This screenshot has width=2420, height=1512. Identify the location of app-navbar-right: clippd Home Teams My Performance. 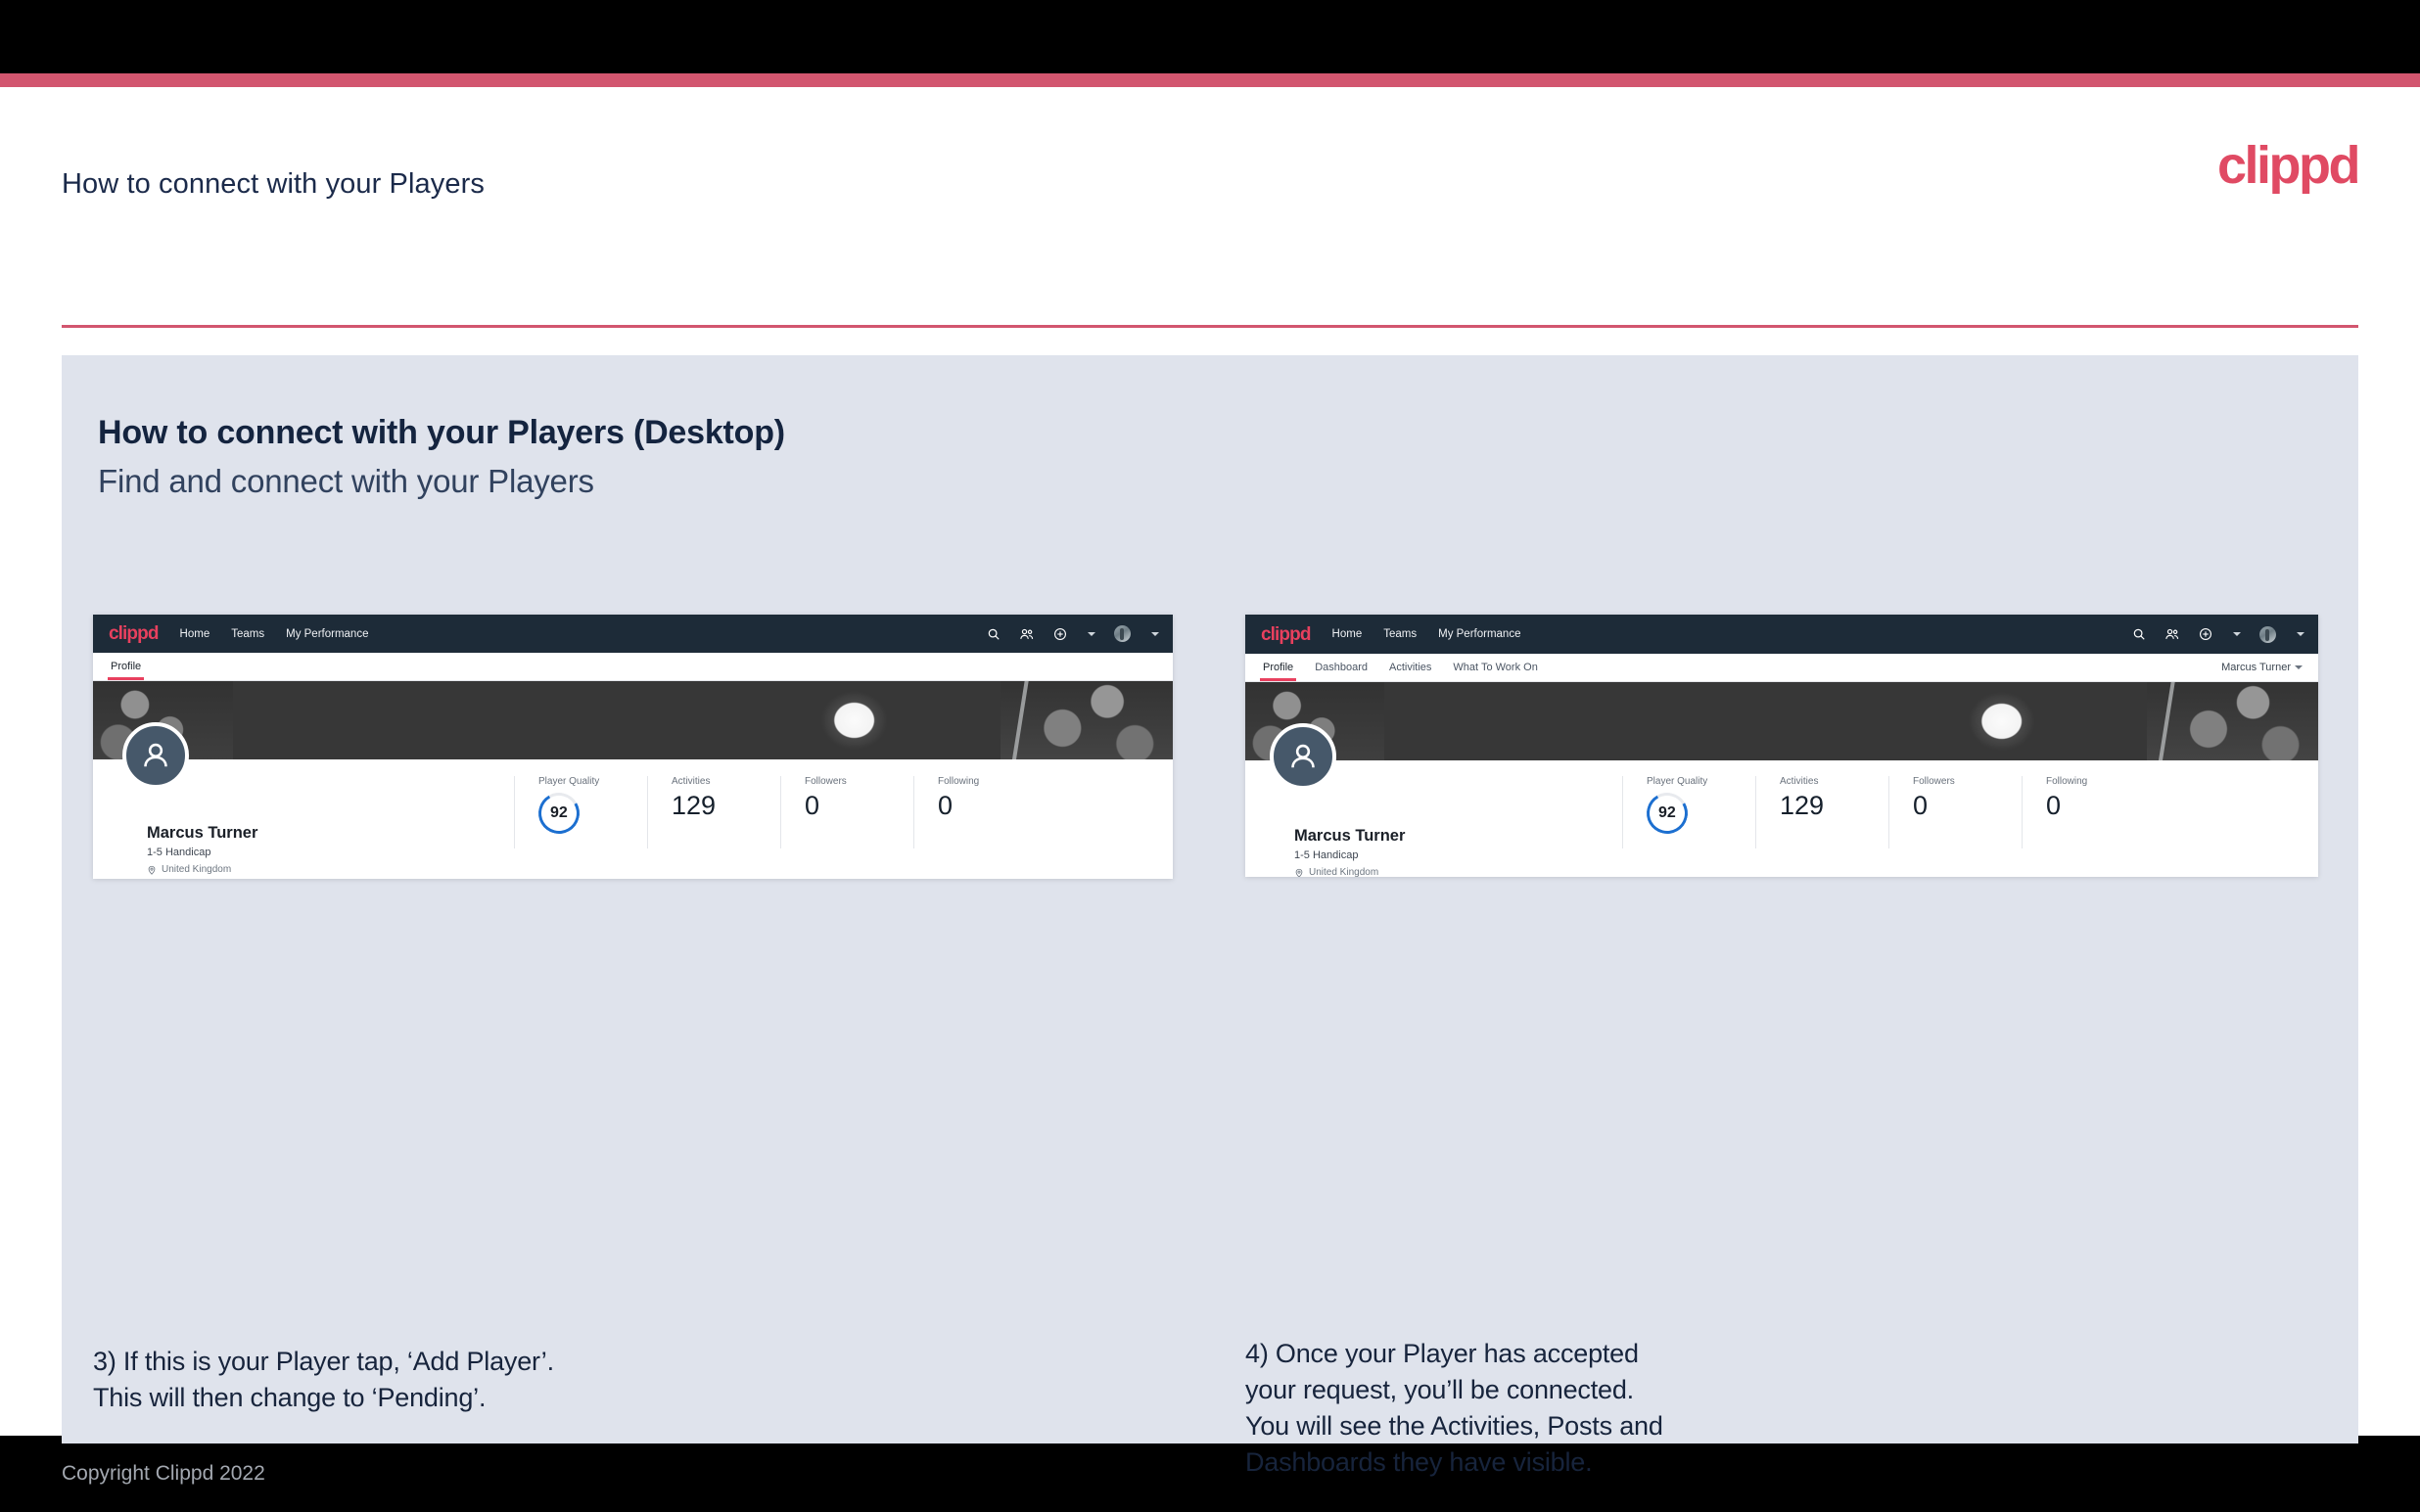
(1781, 634).